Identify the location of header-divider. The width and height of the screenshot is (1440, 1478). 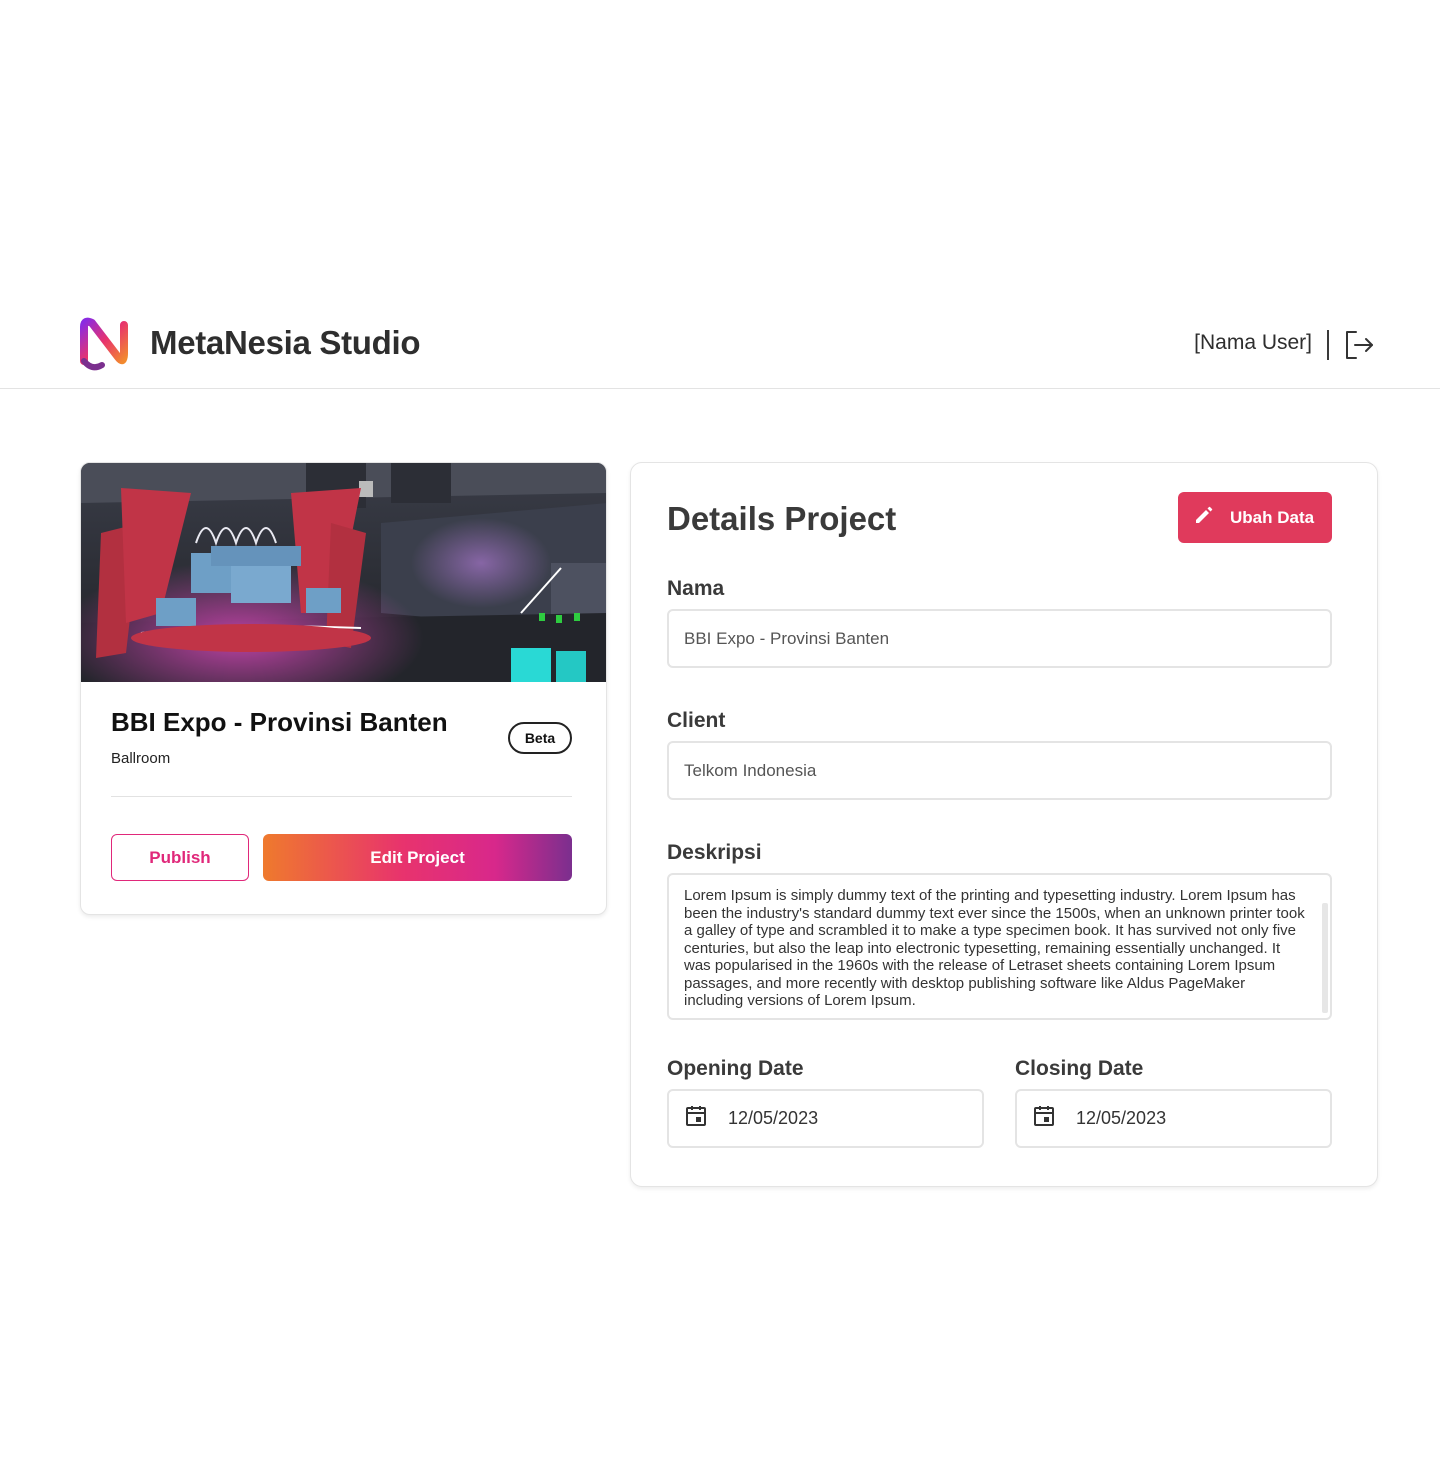
(1328, 345).